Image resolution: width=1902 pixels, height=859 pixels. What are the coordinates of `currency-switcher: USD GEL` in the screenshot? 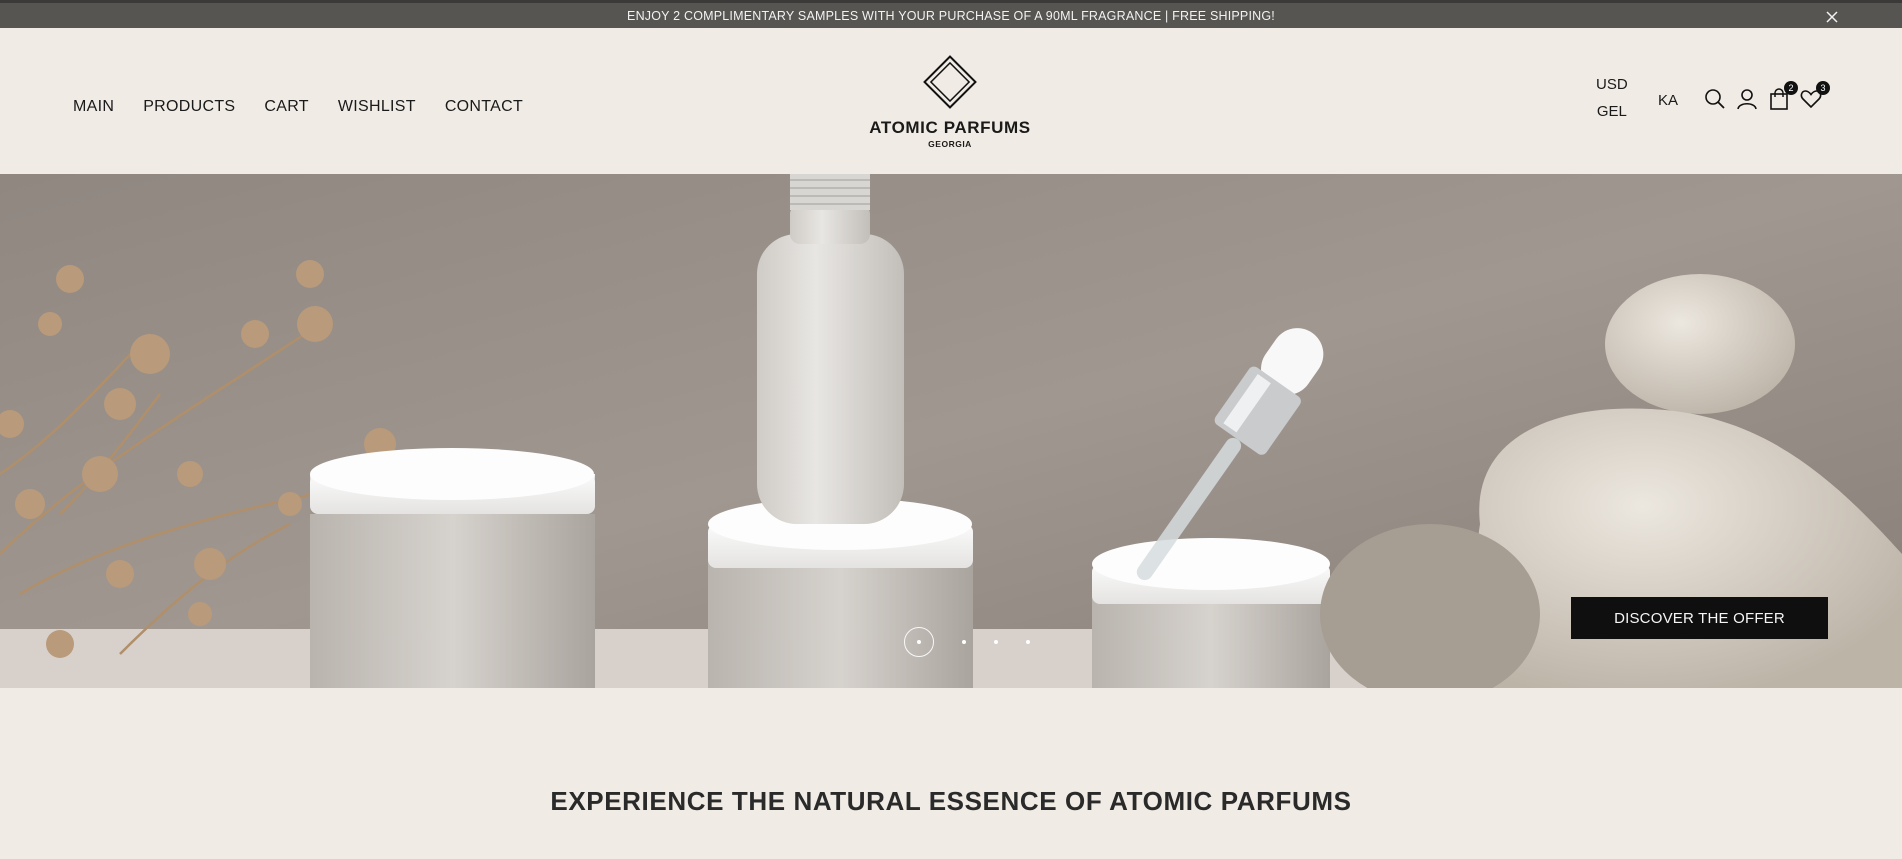 It's located at (1612, 98).